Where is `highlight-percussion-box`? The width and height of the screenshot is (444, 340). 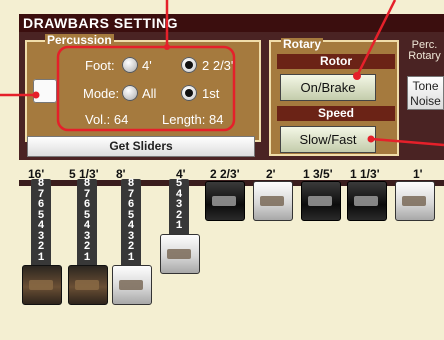 highlight-percussion-box is located at coordinates (146, 88).